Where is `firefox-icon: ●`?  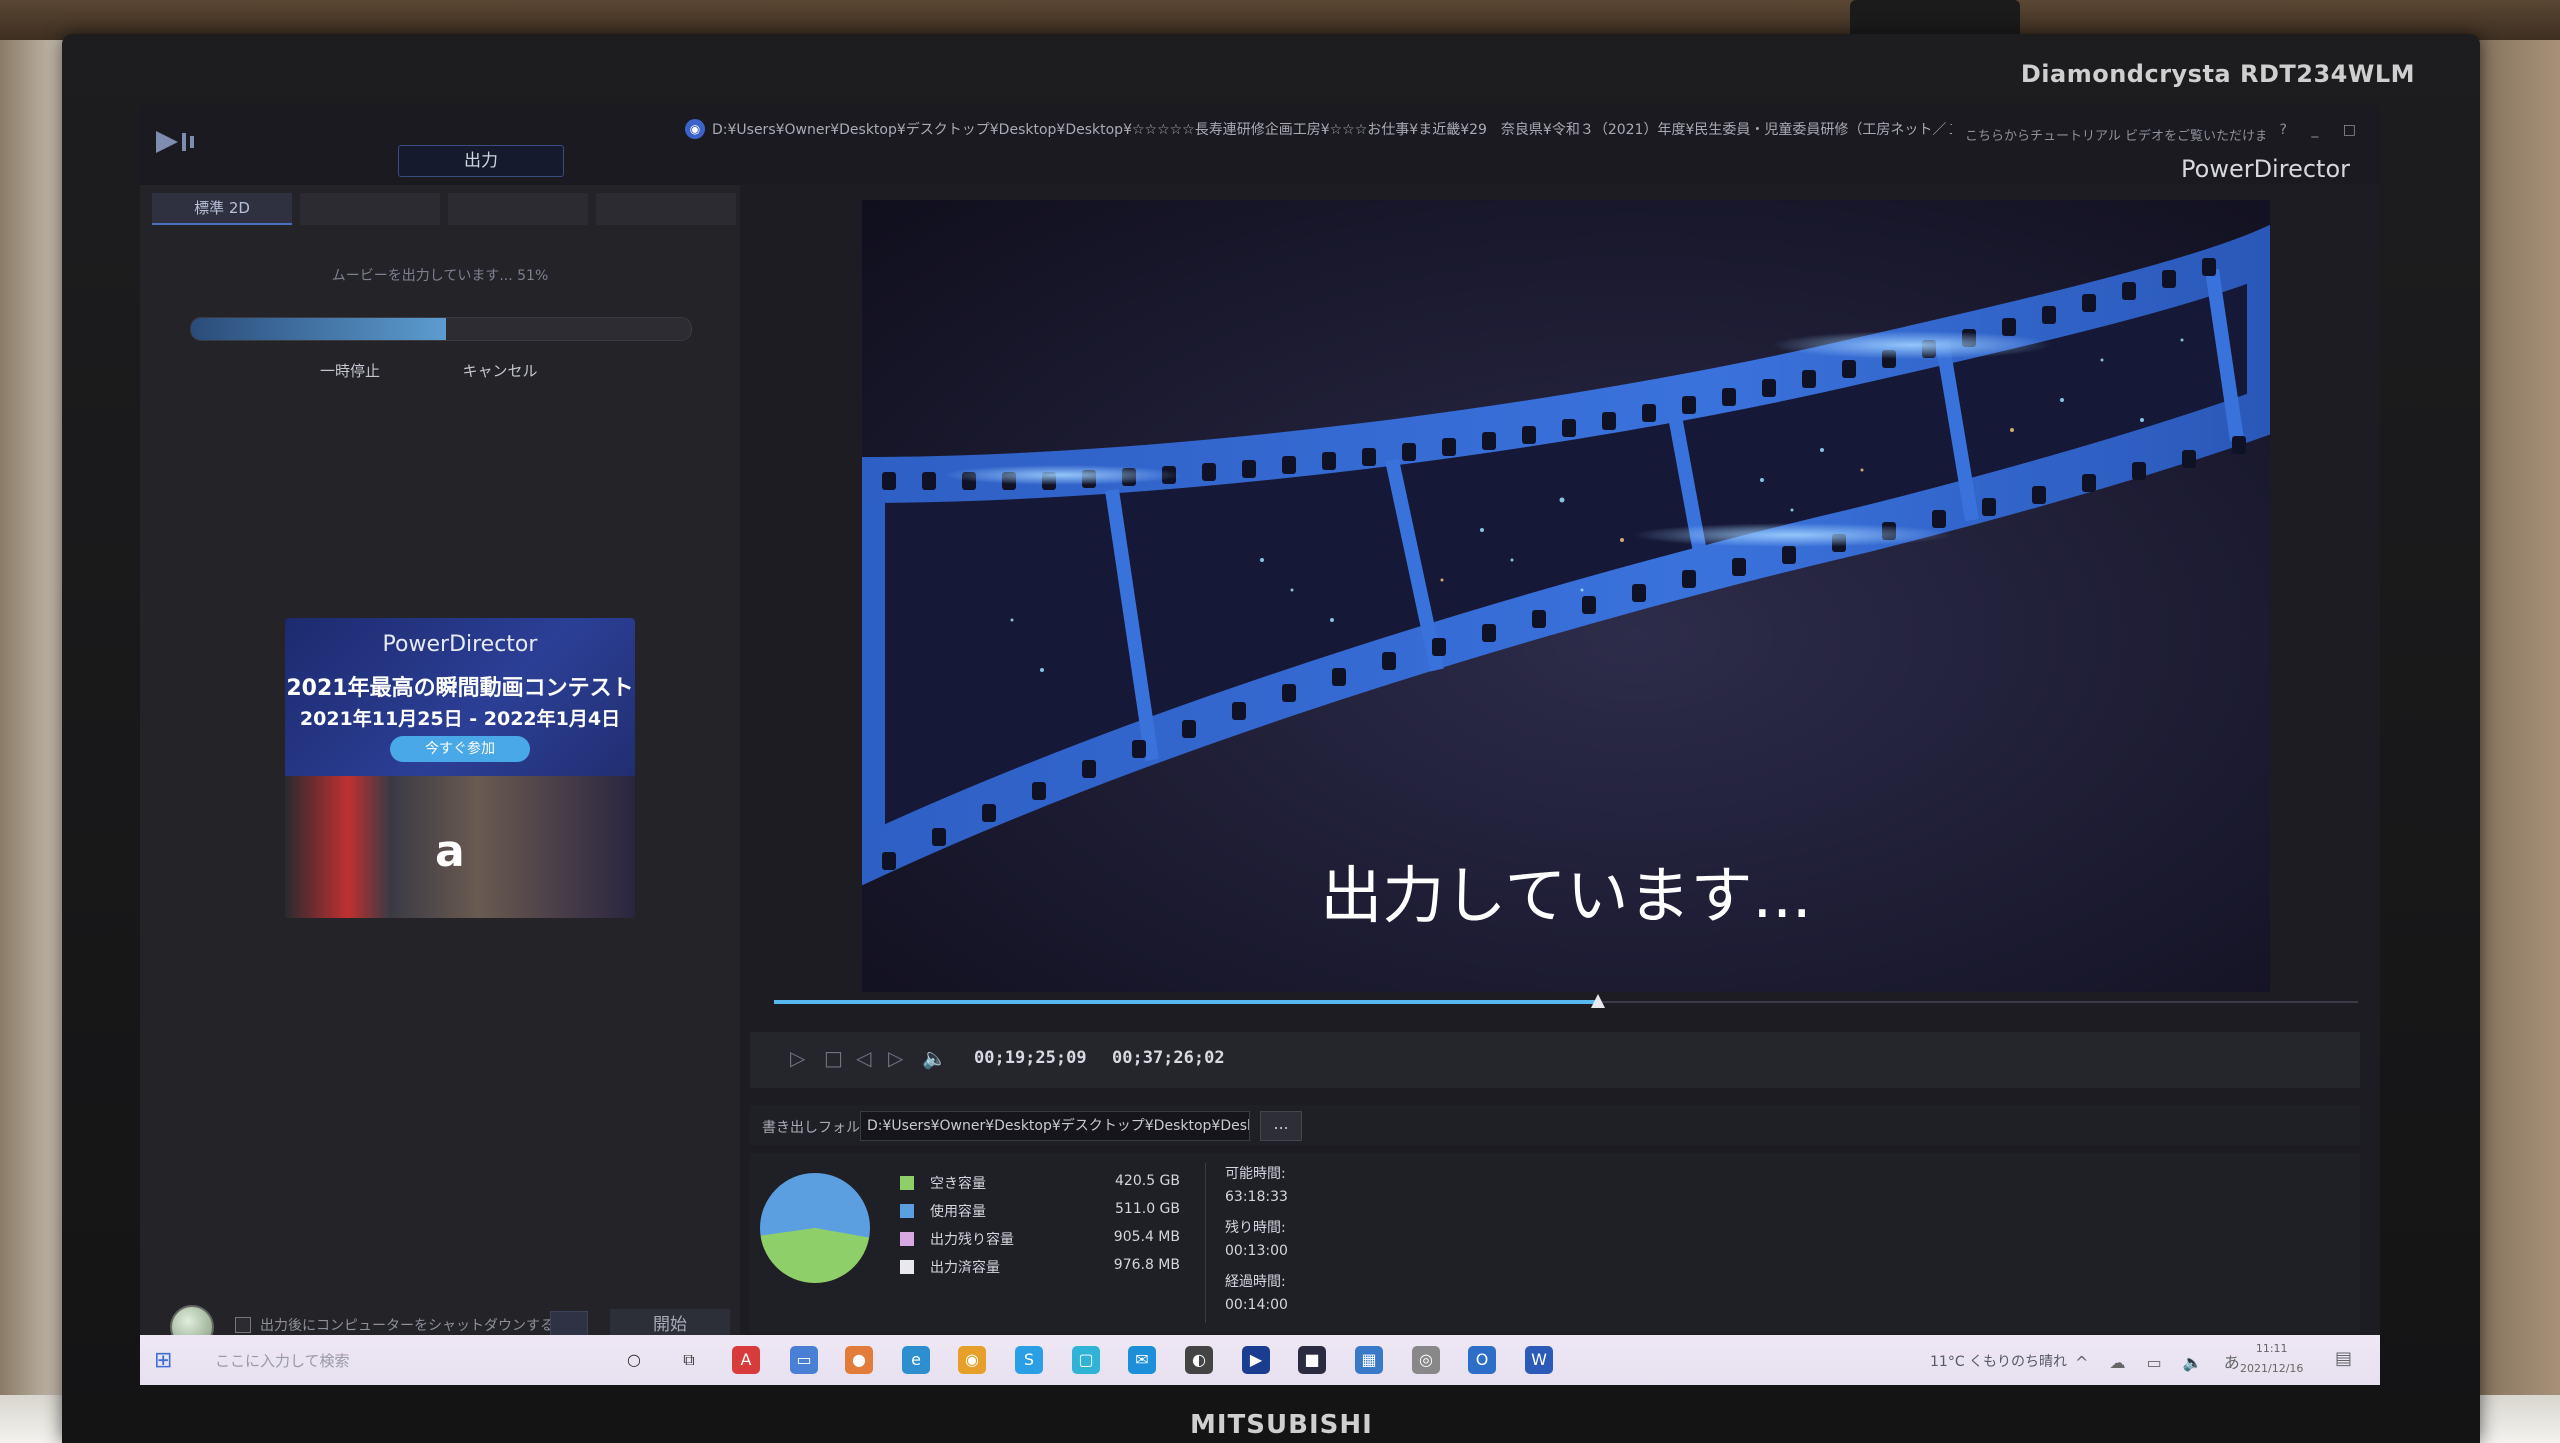
firefox-icon: ● is located at coordinates (859, 1360).